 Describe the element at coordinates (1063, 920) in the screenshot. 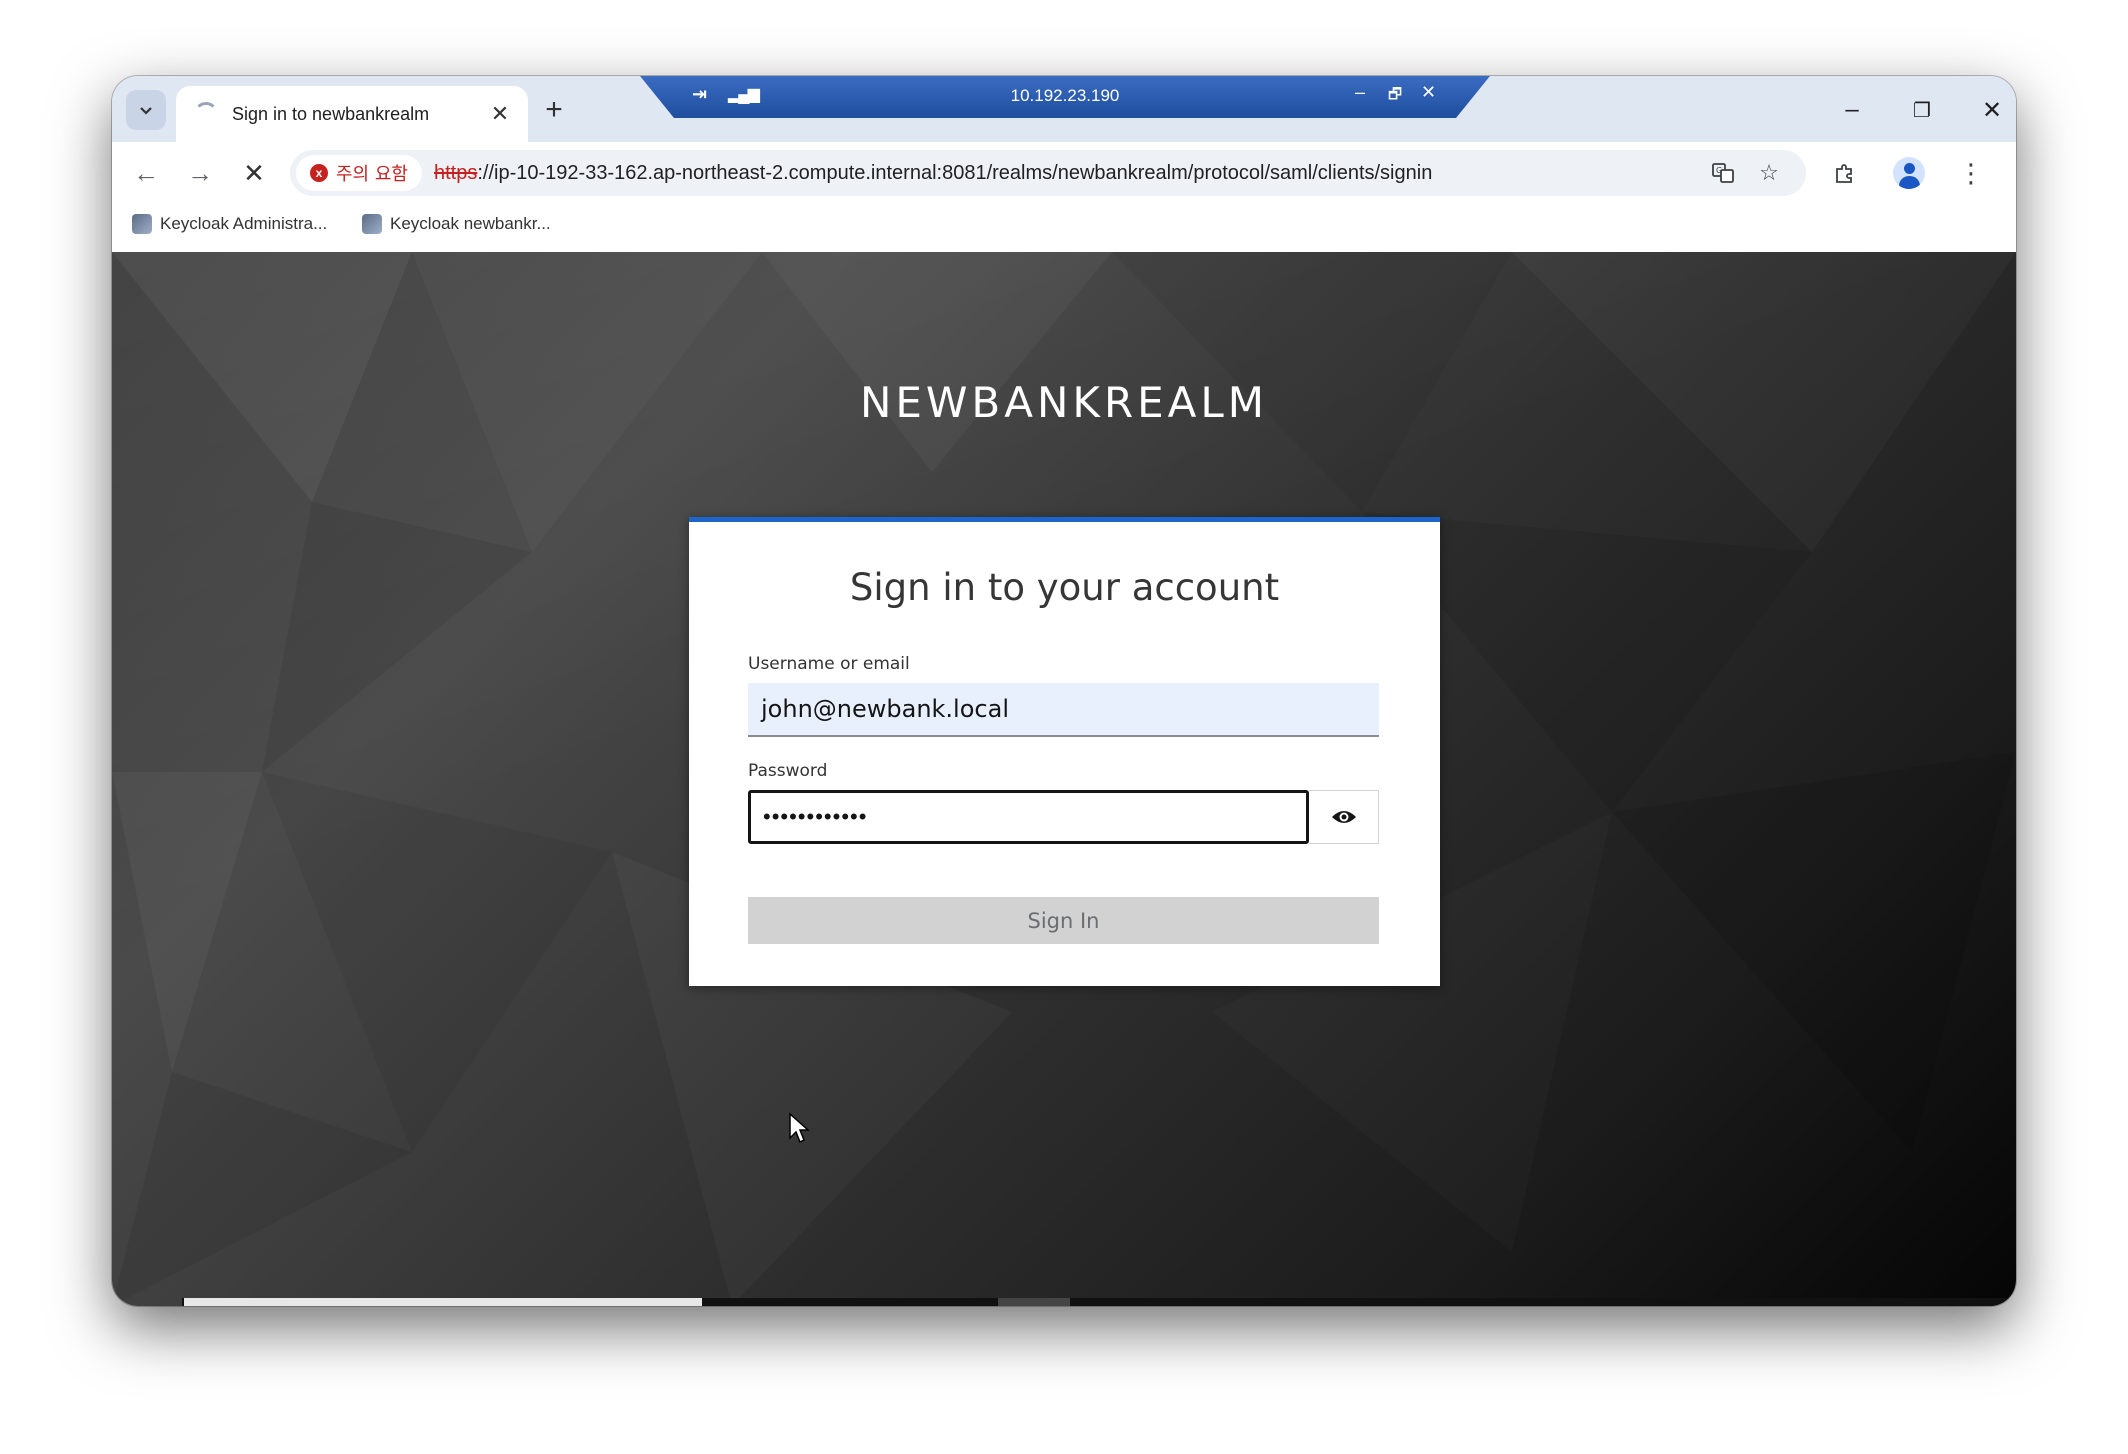

I see `sign-in-button: Sign In` at that location.